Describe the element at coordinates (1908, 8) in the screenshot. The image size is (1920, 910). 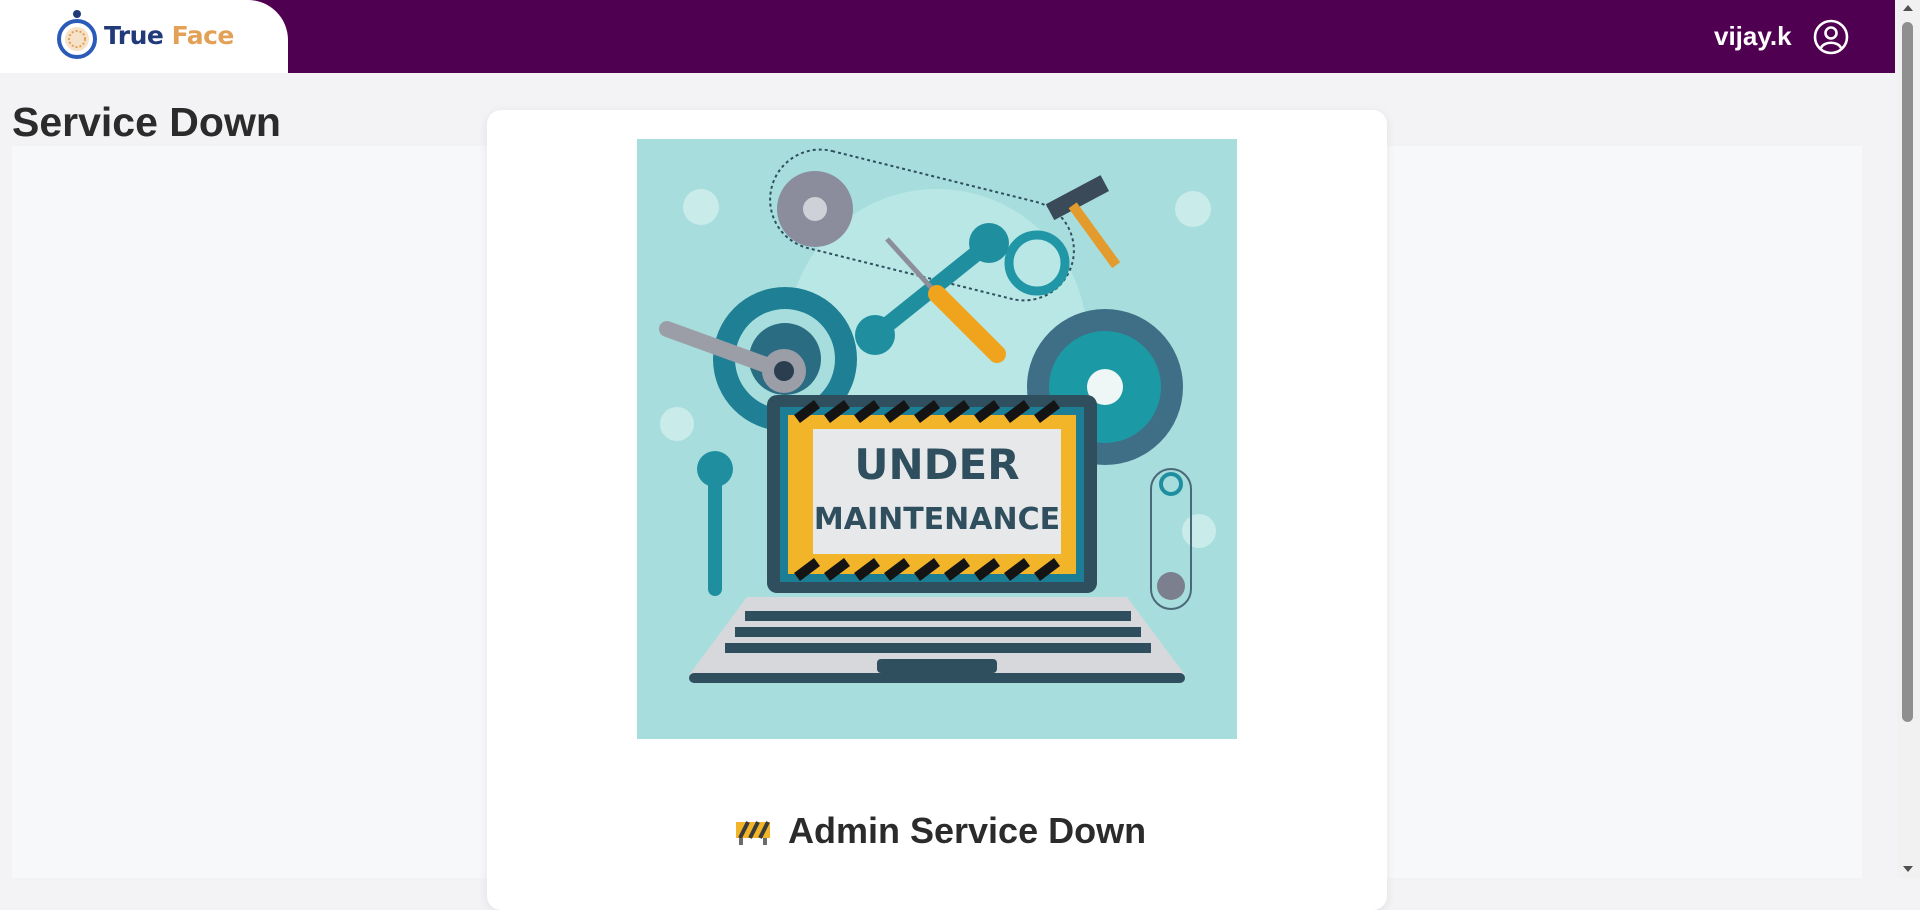
I see `scroll-up-arrow-icon` at that location.